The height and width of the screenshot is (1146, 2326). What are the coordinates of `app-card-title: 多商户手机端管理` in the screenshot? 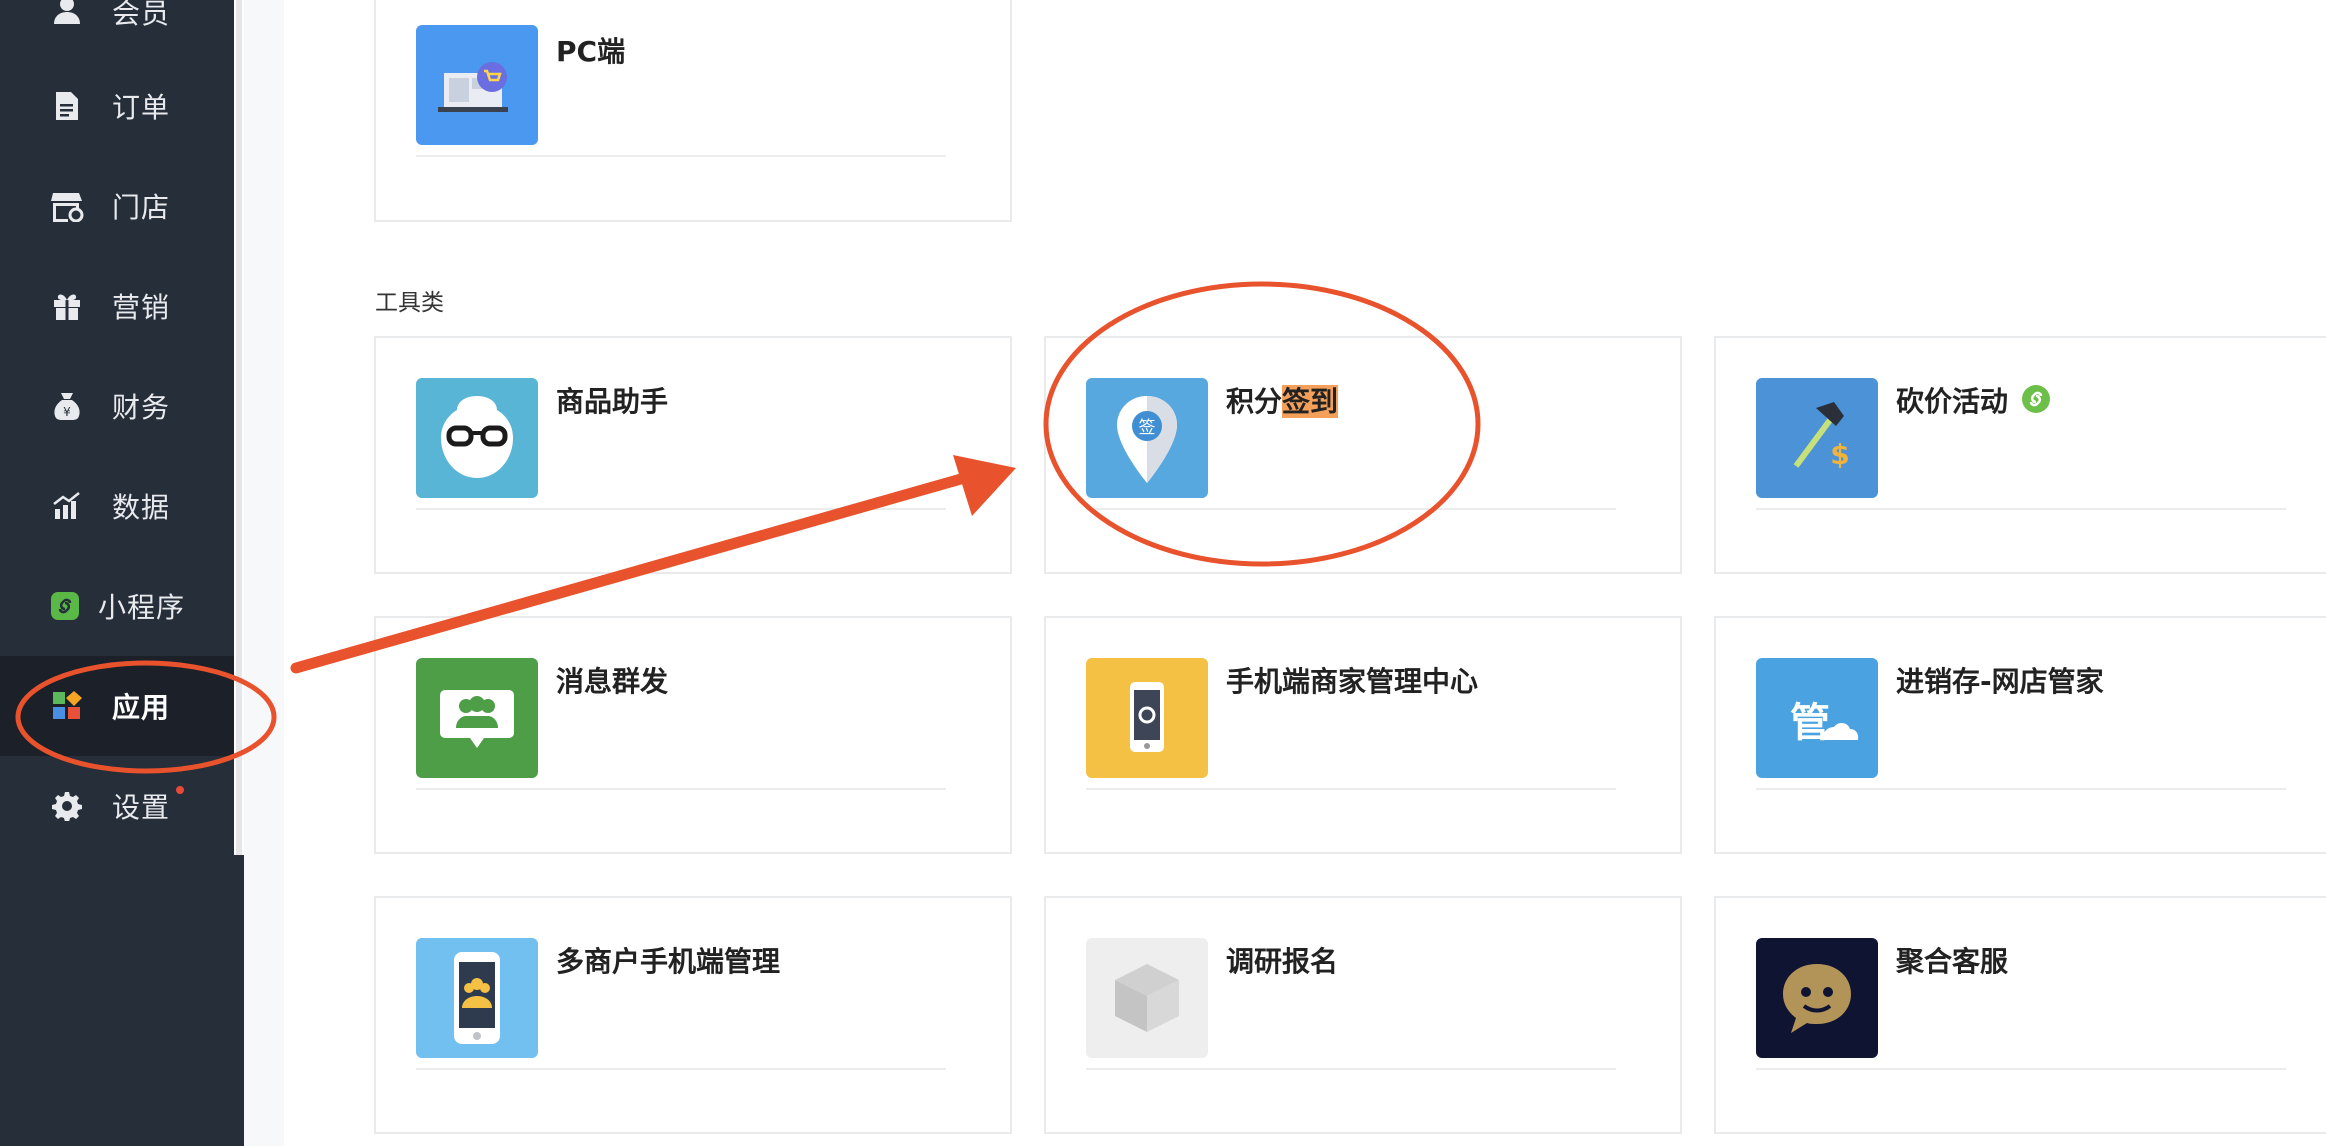 It's located at (668, 961).